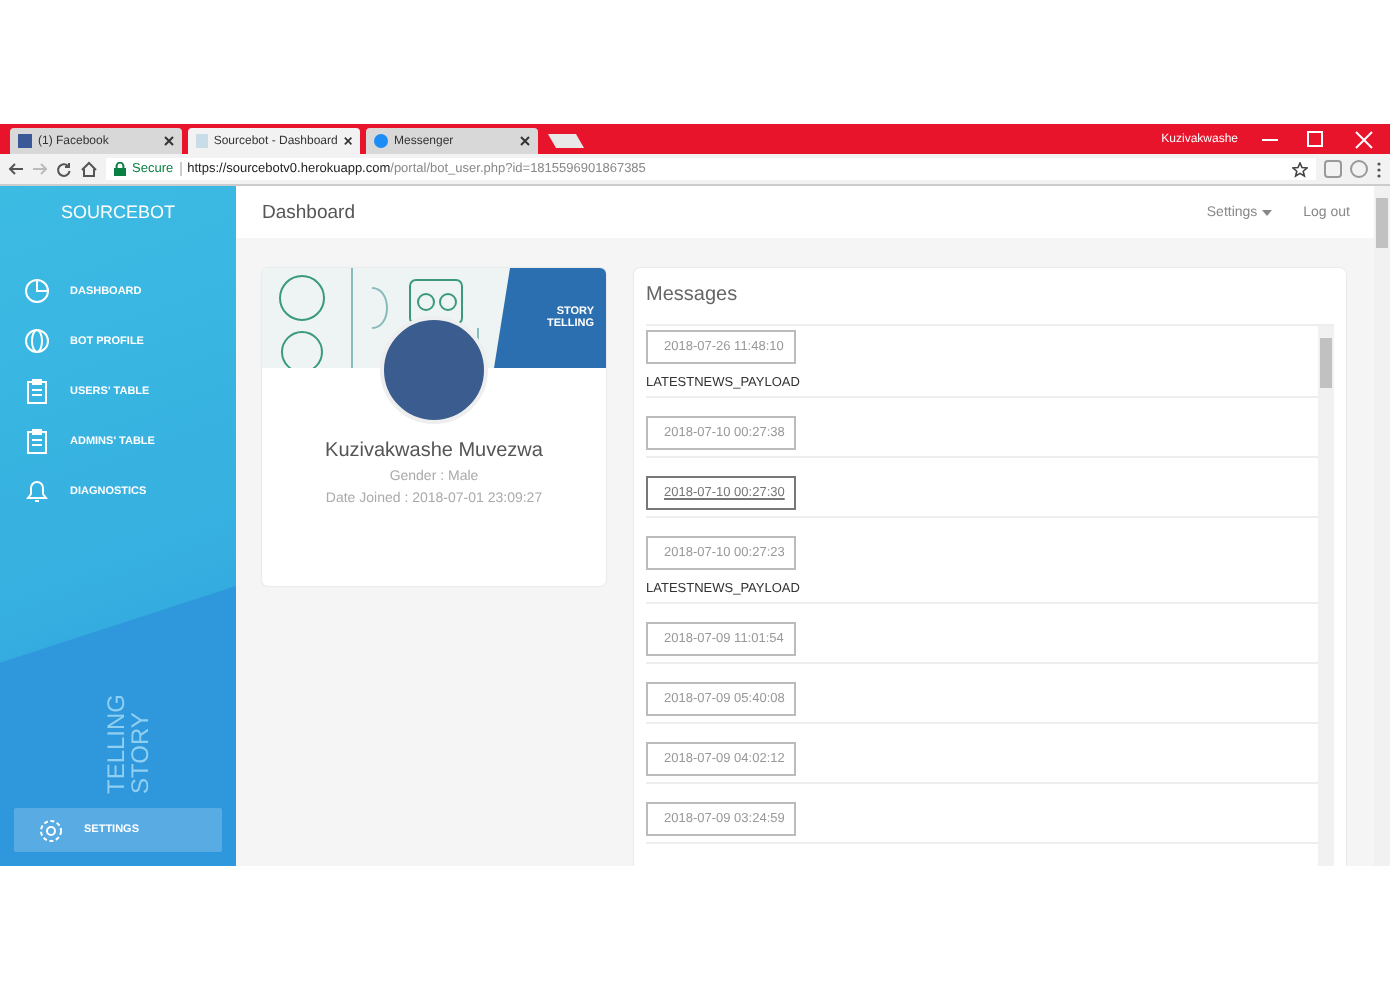  Describe the element at coordinates (37, 491) in the screenshot. I see `bell-icon` at that location.